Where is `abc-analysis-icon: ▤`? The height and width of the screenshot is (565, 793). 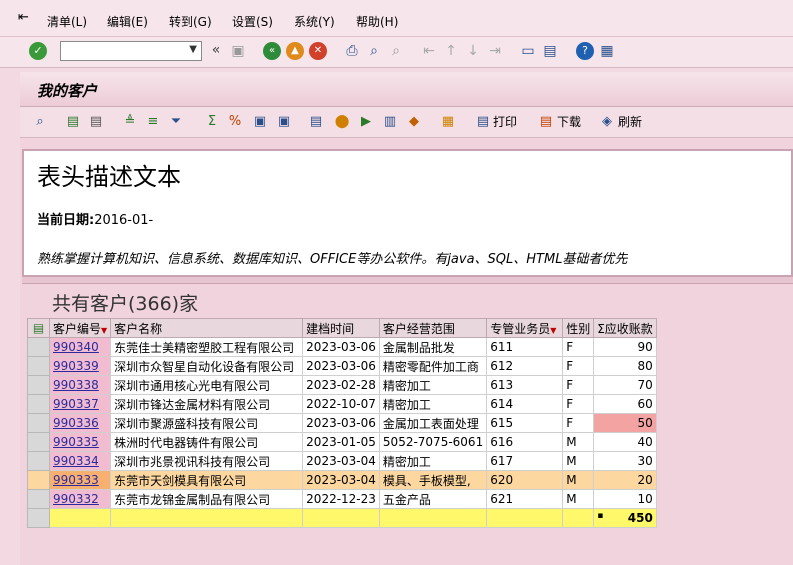 abc-analysis-icon: ▤ is located at coordinates (316, 122).